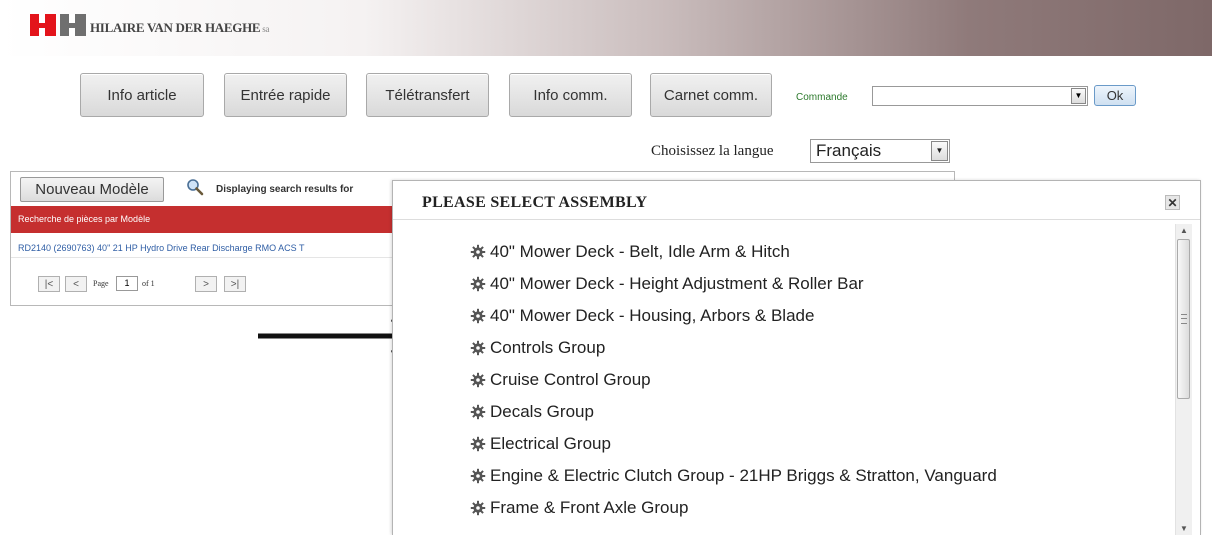 Image resolution: width=1212 pixels, height=535 pixels. I want to click on new-model-button: Nouveau Modèle, so click(92, 189).